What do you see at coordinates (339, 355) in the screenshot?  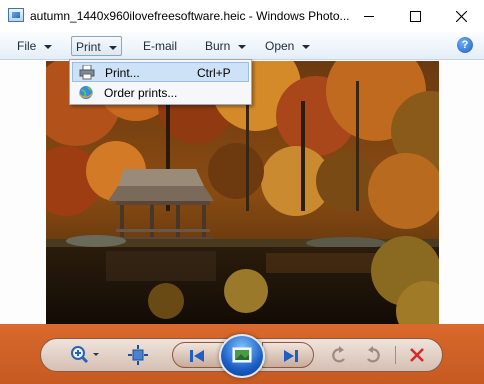 I see `rotate-counterclockwise-icon` at bounding box center [339, 355].